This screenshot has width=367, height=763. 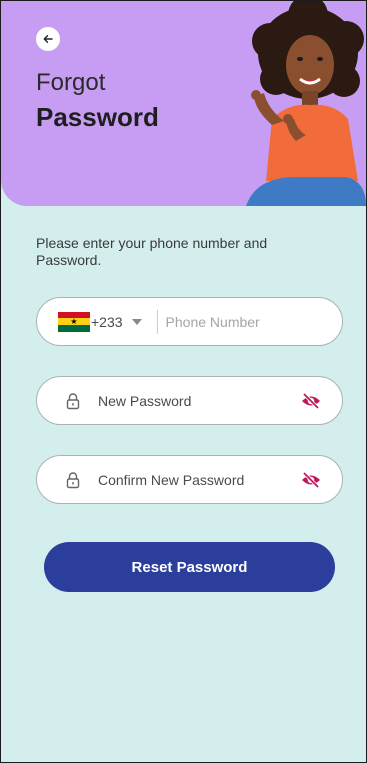 I want to click on phone-field: ★ +233, so click(x=189, y=321).